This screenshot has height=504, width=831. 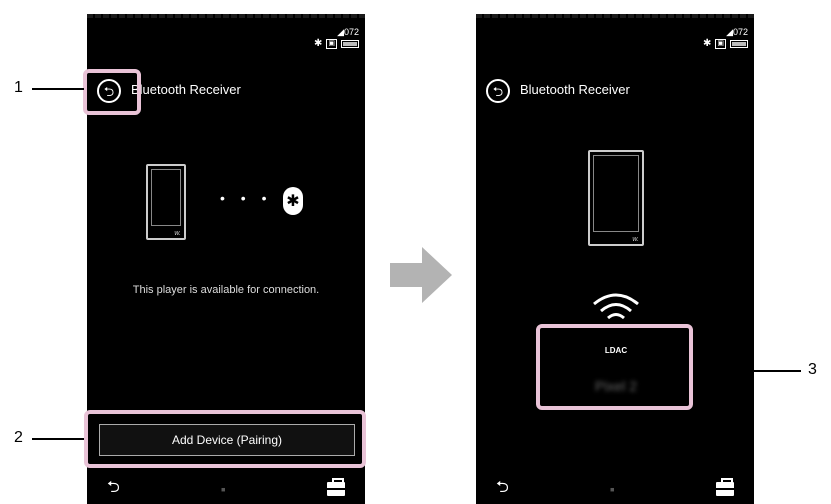 I want to click on callout-1-line, so click(x=58, y=89).